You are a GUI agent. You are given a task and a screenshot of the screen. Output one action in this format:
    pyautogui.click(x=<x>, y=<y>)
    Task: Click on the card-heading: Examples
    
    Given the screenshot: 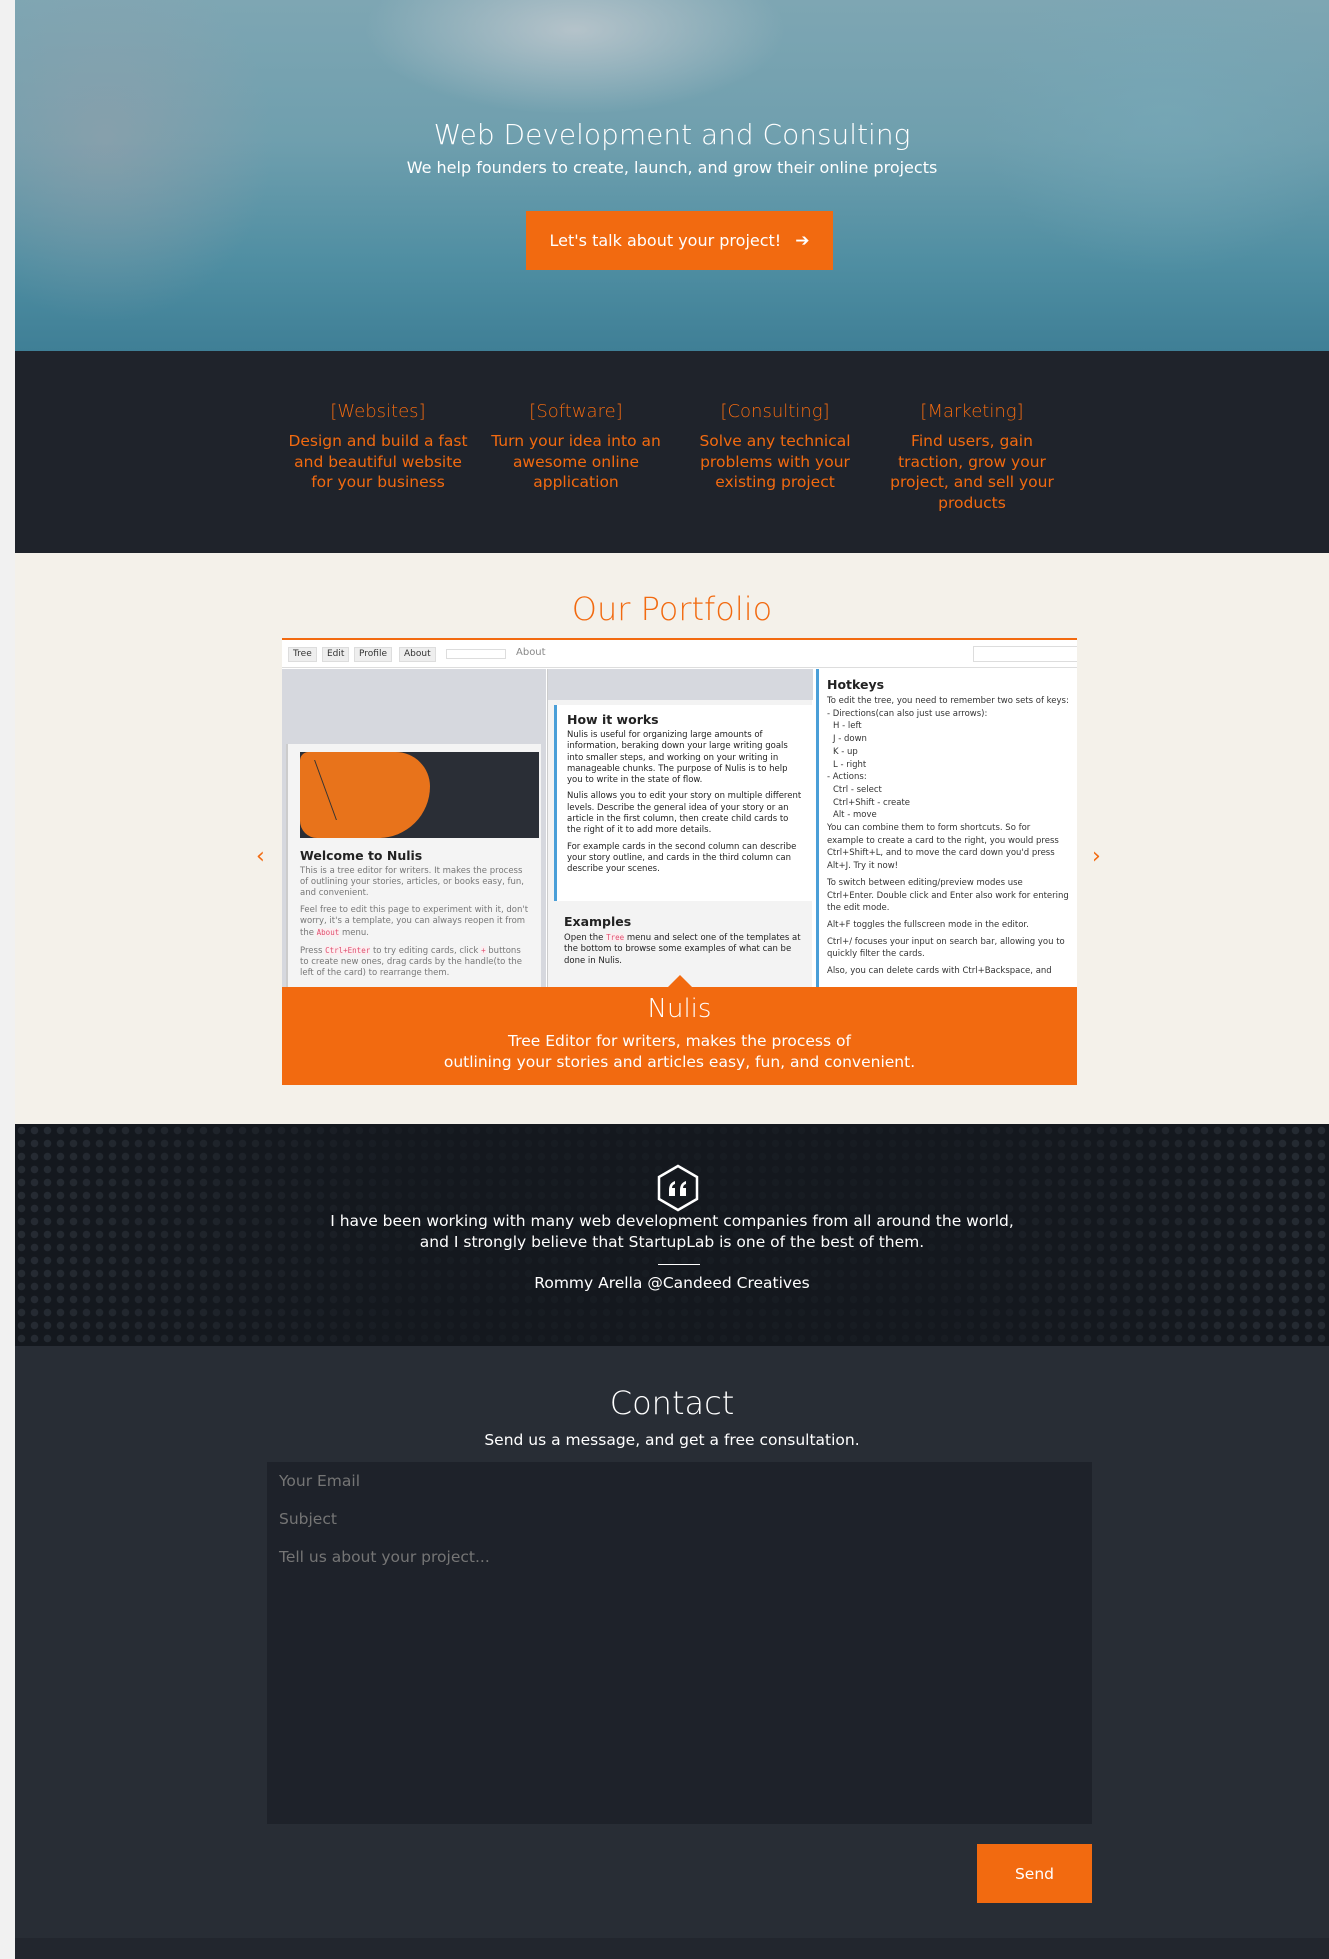 What is the action you would take?
    pyautogui.click(x=598, y=921)
    